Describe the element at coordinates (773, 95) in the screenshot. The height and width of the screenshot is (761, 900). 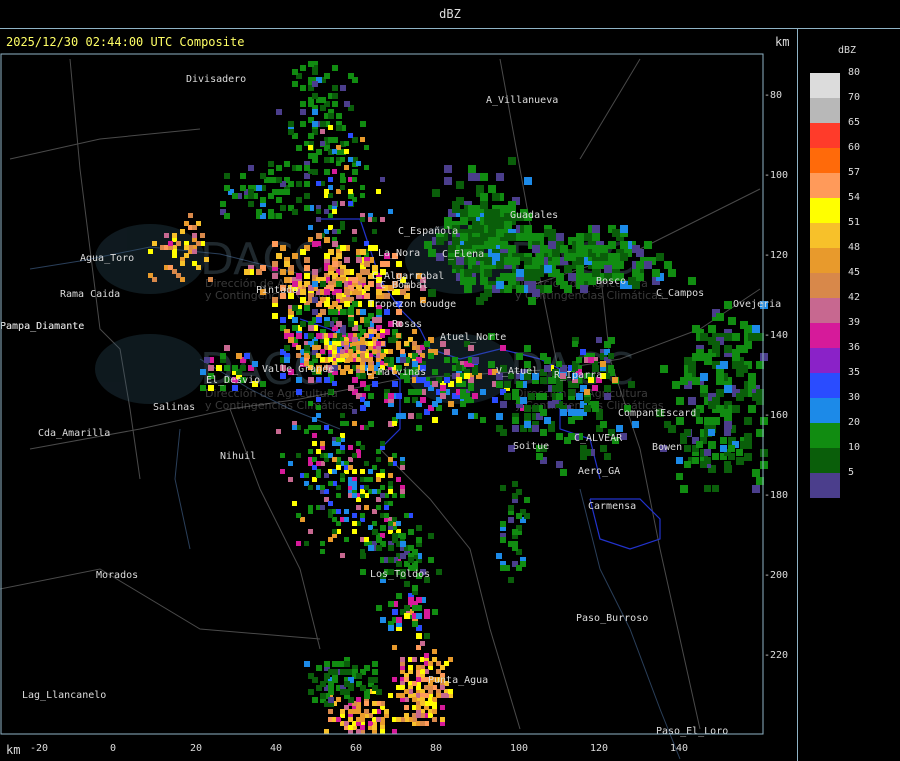
I see `y-tick-label: -80` at that location.